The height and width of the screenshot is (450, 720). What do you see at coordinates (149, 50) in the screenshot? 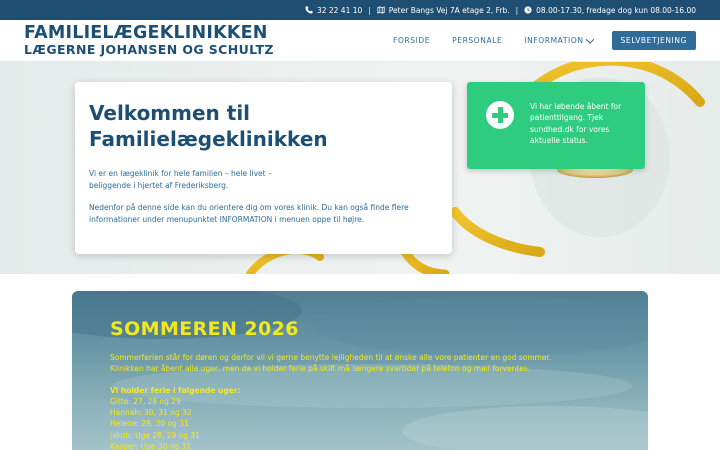
I see `logo-subtitle: LÆGERNE JOHANSEN OG SCHULTZ` at bounding box center [149, 50].